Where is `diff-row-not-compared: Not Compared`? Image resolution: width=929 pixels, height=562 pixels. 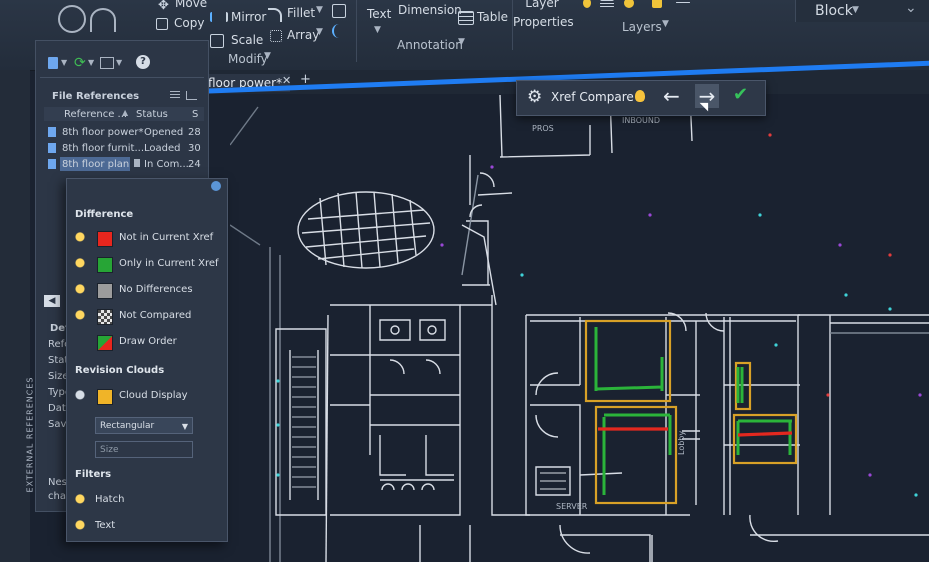 diff-row-not-compared: Not Compared is located at coordinates (150, 317).